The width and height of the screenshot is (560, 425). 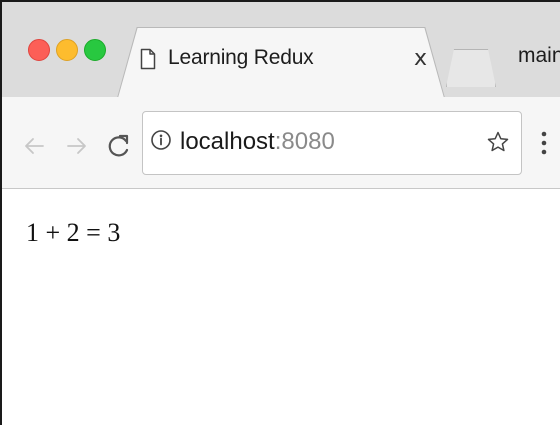 I want to click on url-port: :8080, so click(x=304, y=141).